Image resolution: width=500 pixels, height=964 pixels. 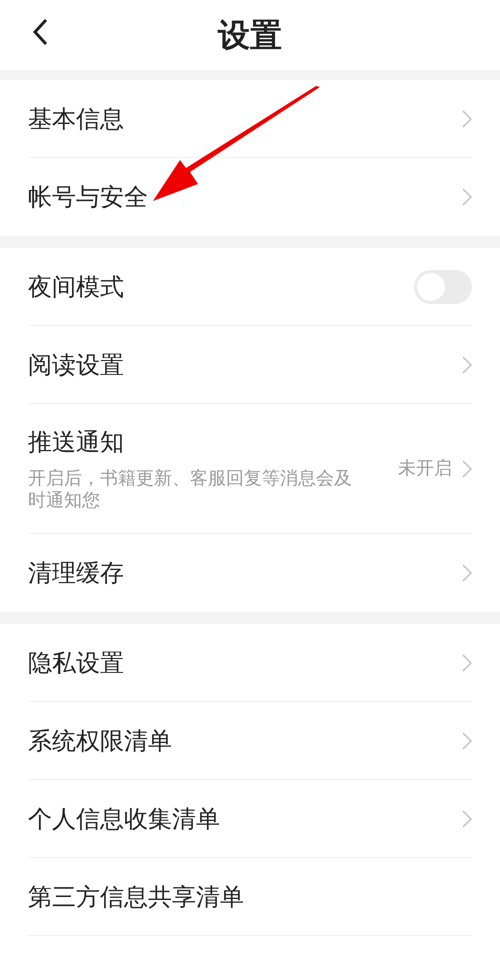 I want to click on setting-label: 推送通知, so click(x=213, y=442).